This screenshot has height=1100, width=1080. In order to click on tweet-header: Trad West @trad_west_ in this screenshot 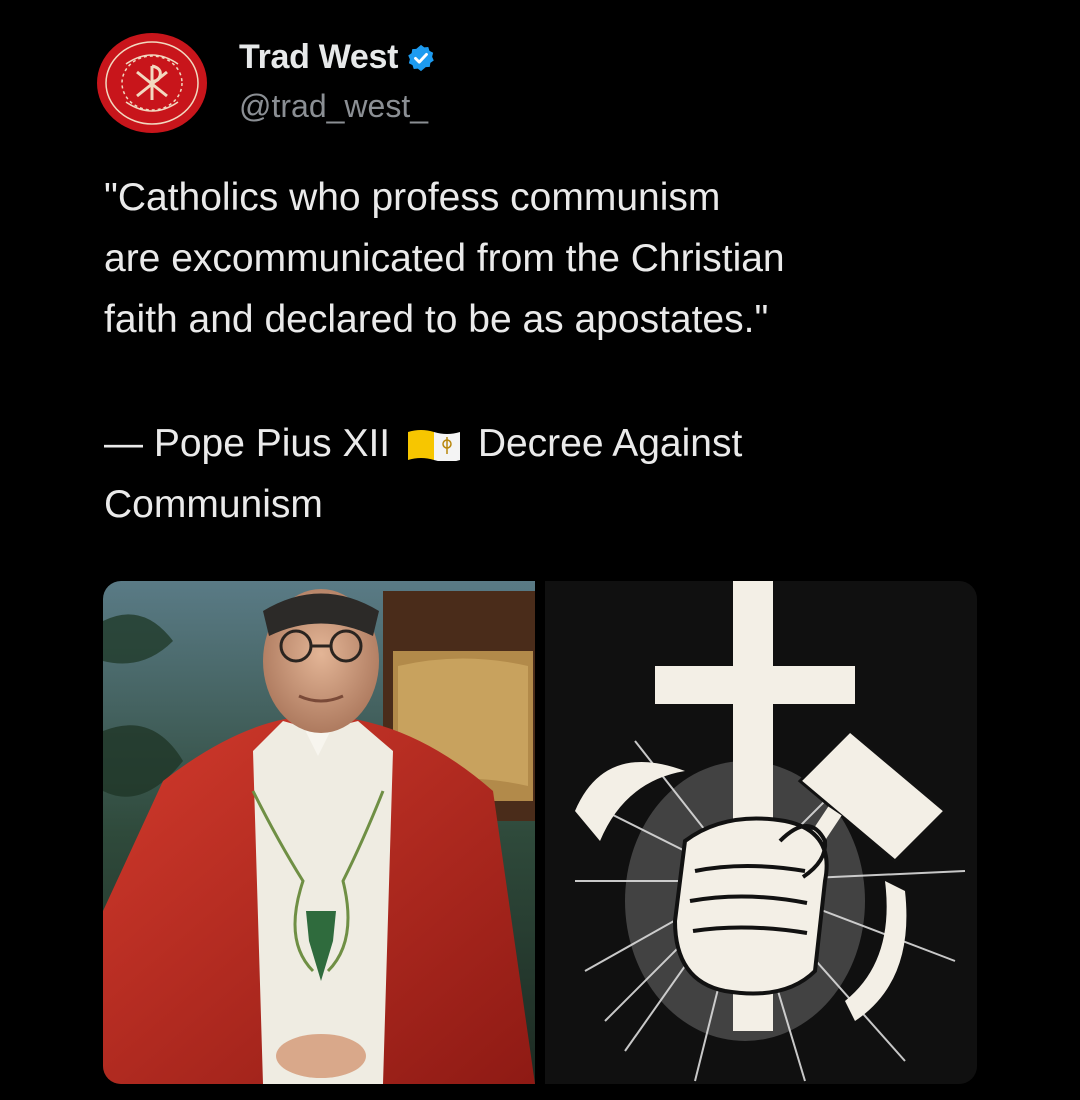, I will do `click(546, 87)`.